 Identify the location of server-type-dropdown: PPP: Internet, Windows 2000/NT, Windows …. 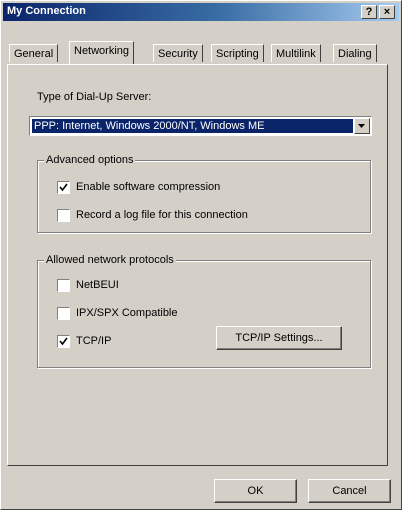
(200, 126).